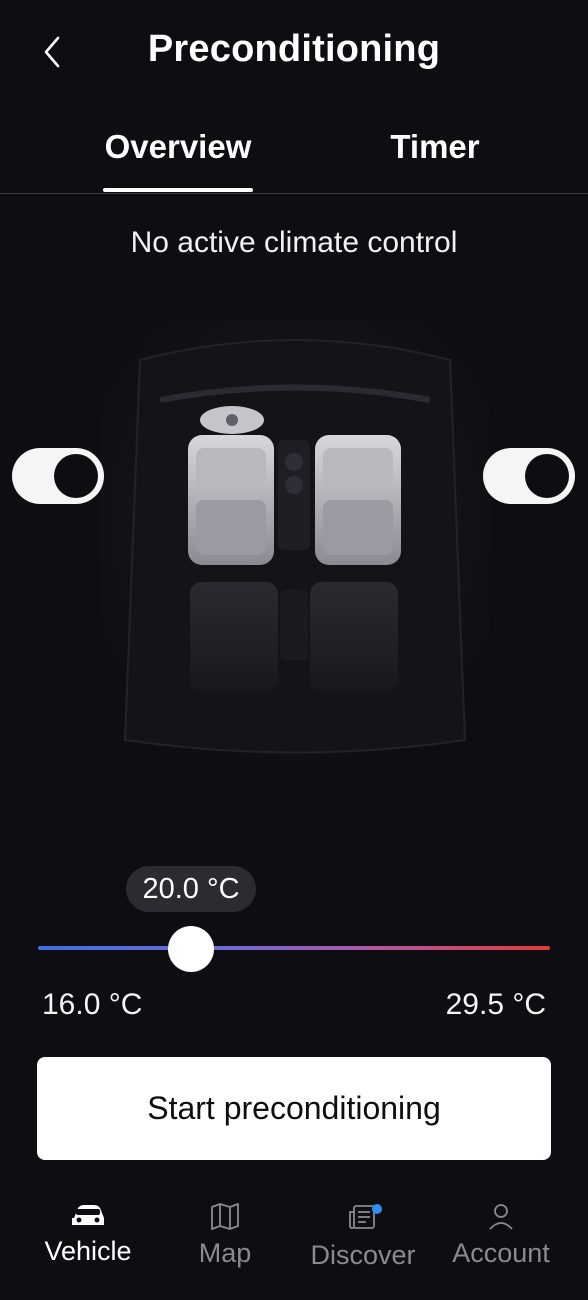  What do you see at coordinates (178, 190) in the screenshot?
I see `active-tab-indicator` at bounding box center [178, 190].